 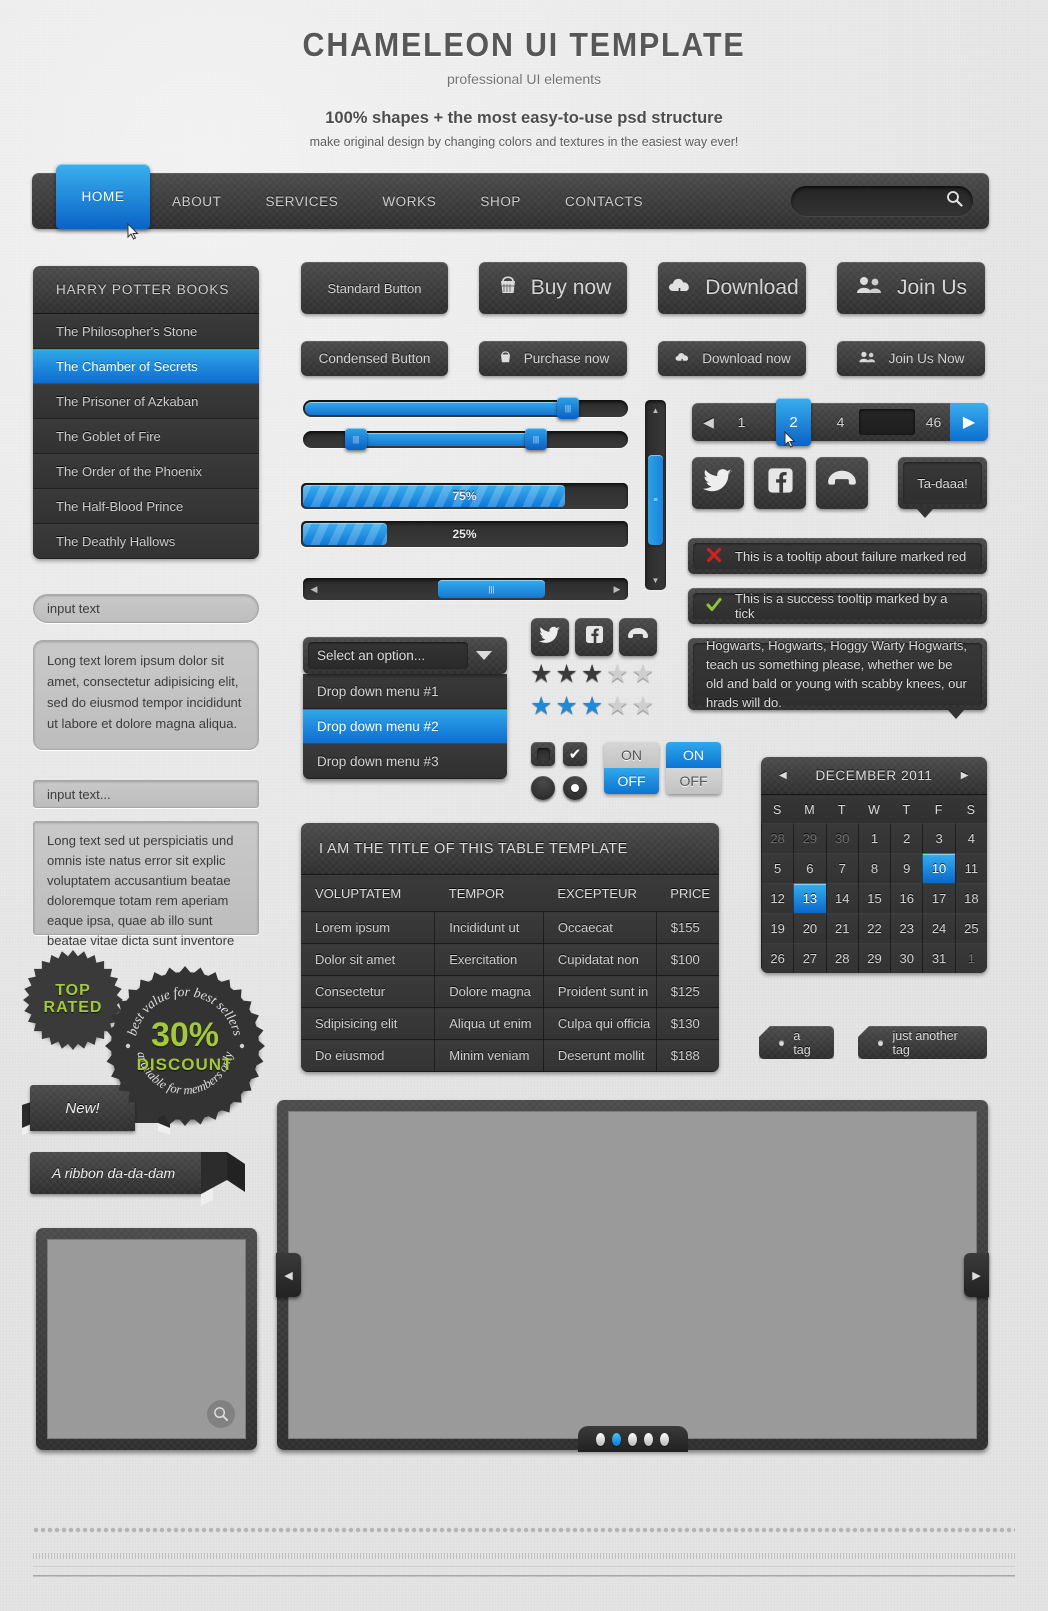 I want to click on calendar-day-selected: 13, so click(x=809, y=898).